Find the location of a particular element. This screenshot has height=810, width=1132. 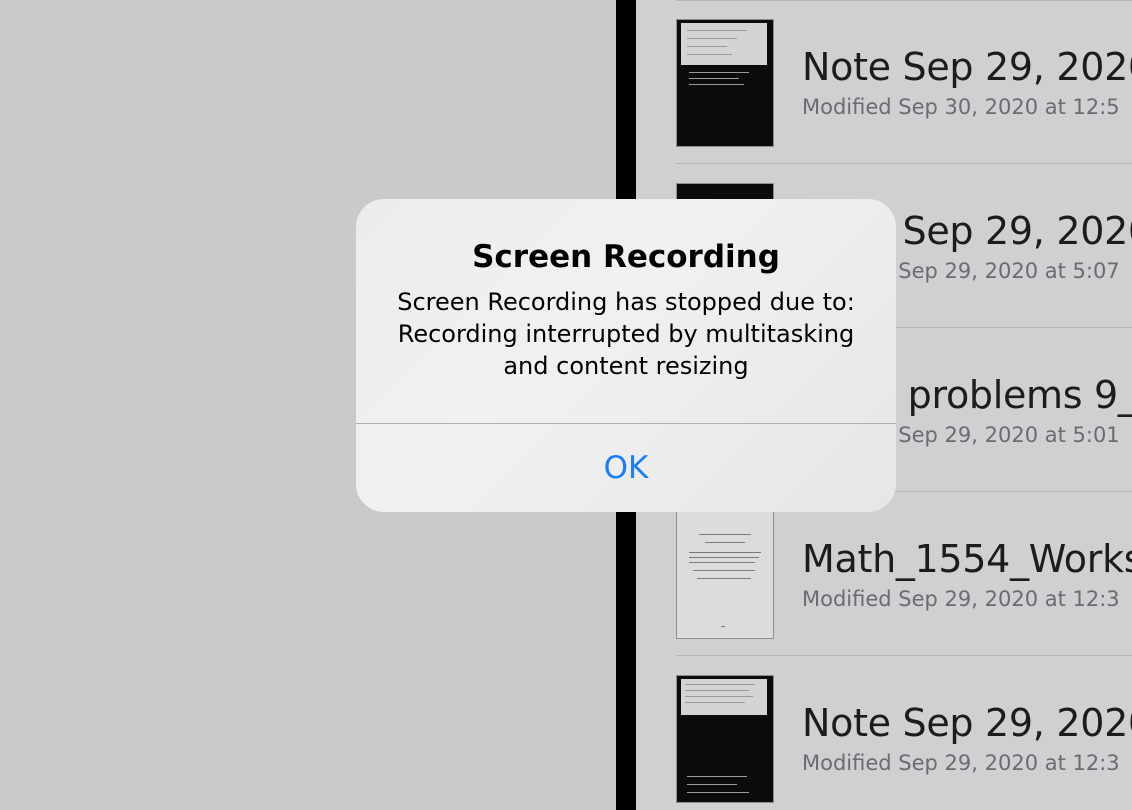

alert-message-line: and content resizing is located at coordinates (626, 366).